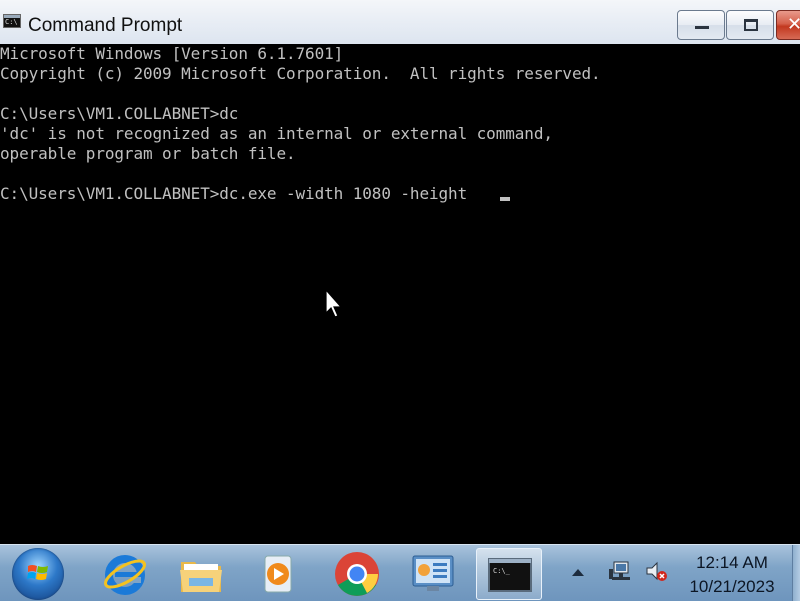 The width and height of the screenshot is (800, 601). I want to click on title-bar: Command Prompt ✕, so click(400, 22).